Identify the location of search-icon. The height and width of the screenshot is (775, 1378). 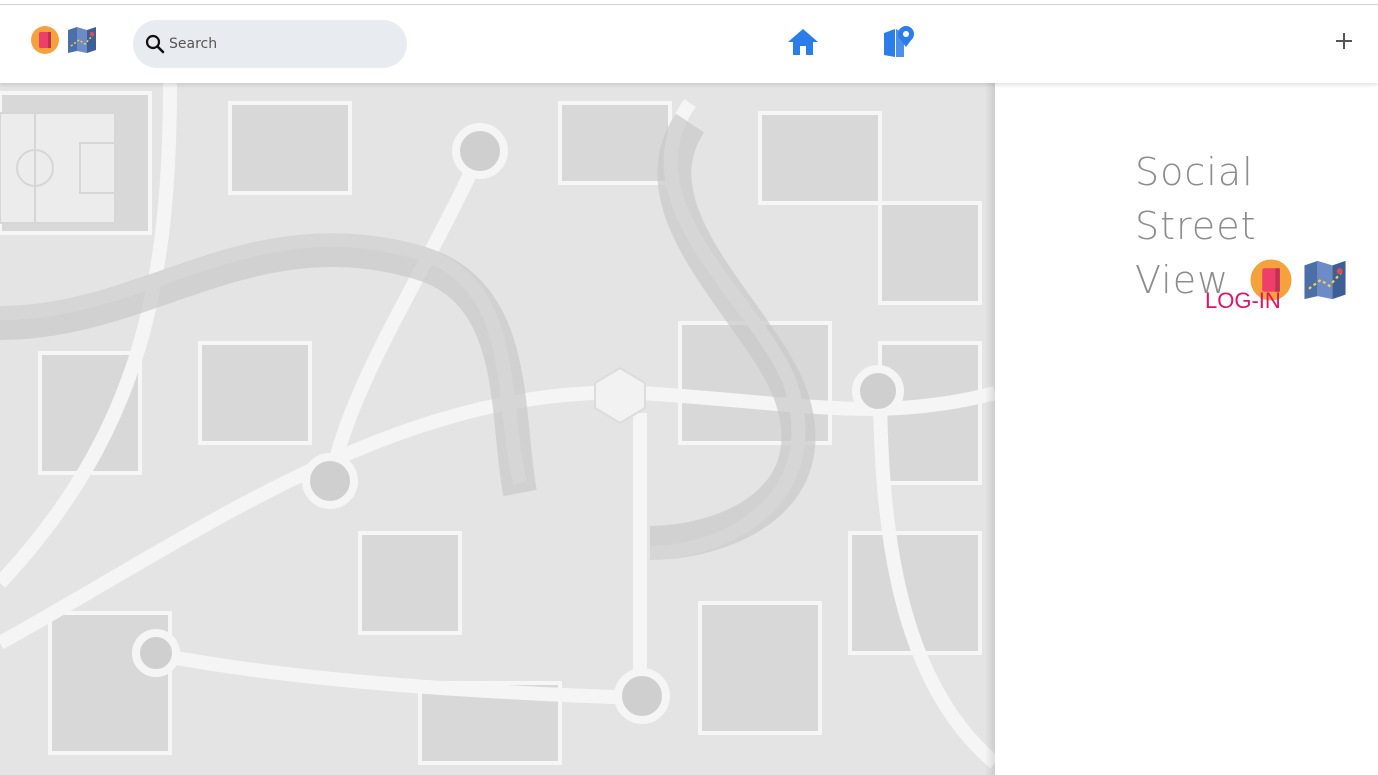
(155, 44).